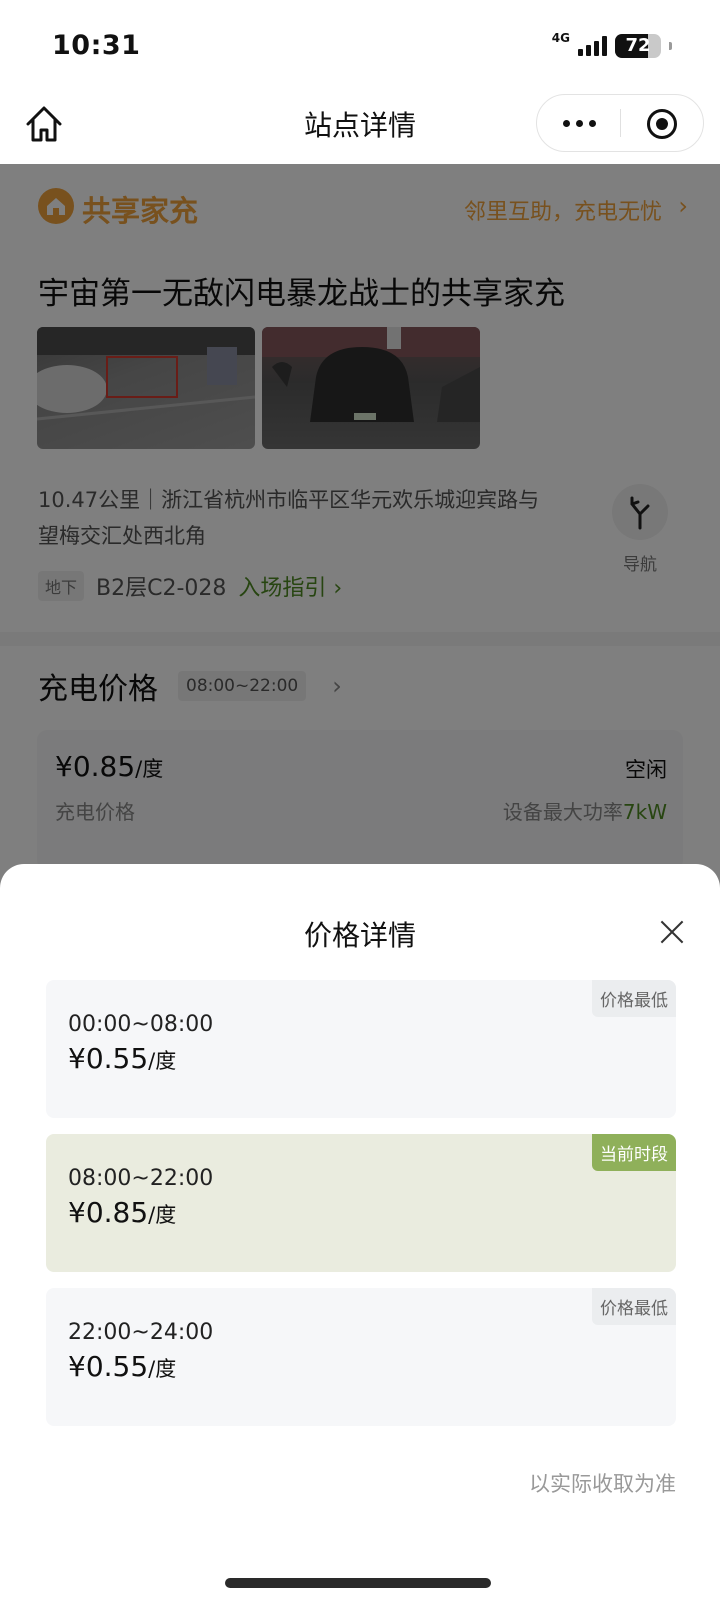 The image size is (720, 1600). Describe the element at coordinates (360, 45) in the screenshot. I see `status-bar: 10:31 4G 72` at that location.